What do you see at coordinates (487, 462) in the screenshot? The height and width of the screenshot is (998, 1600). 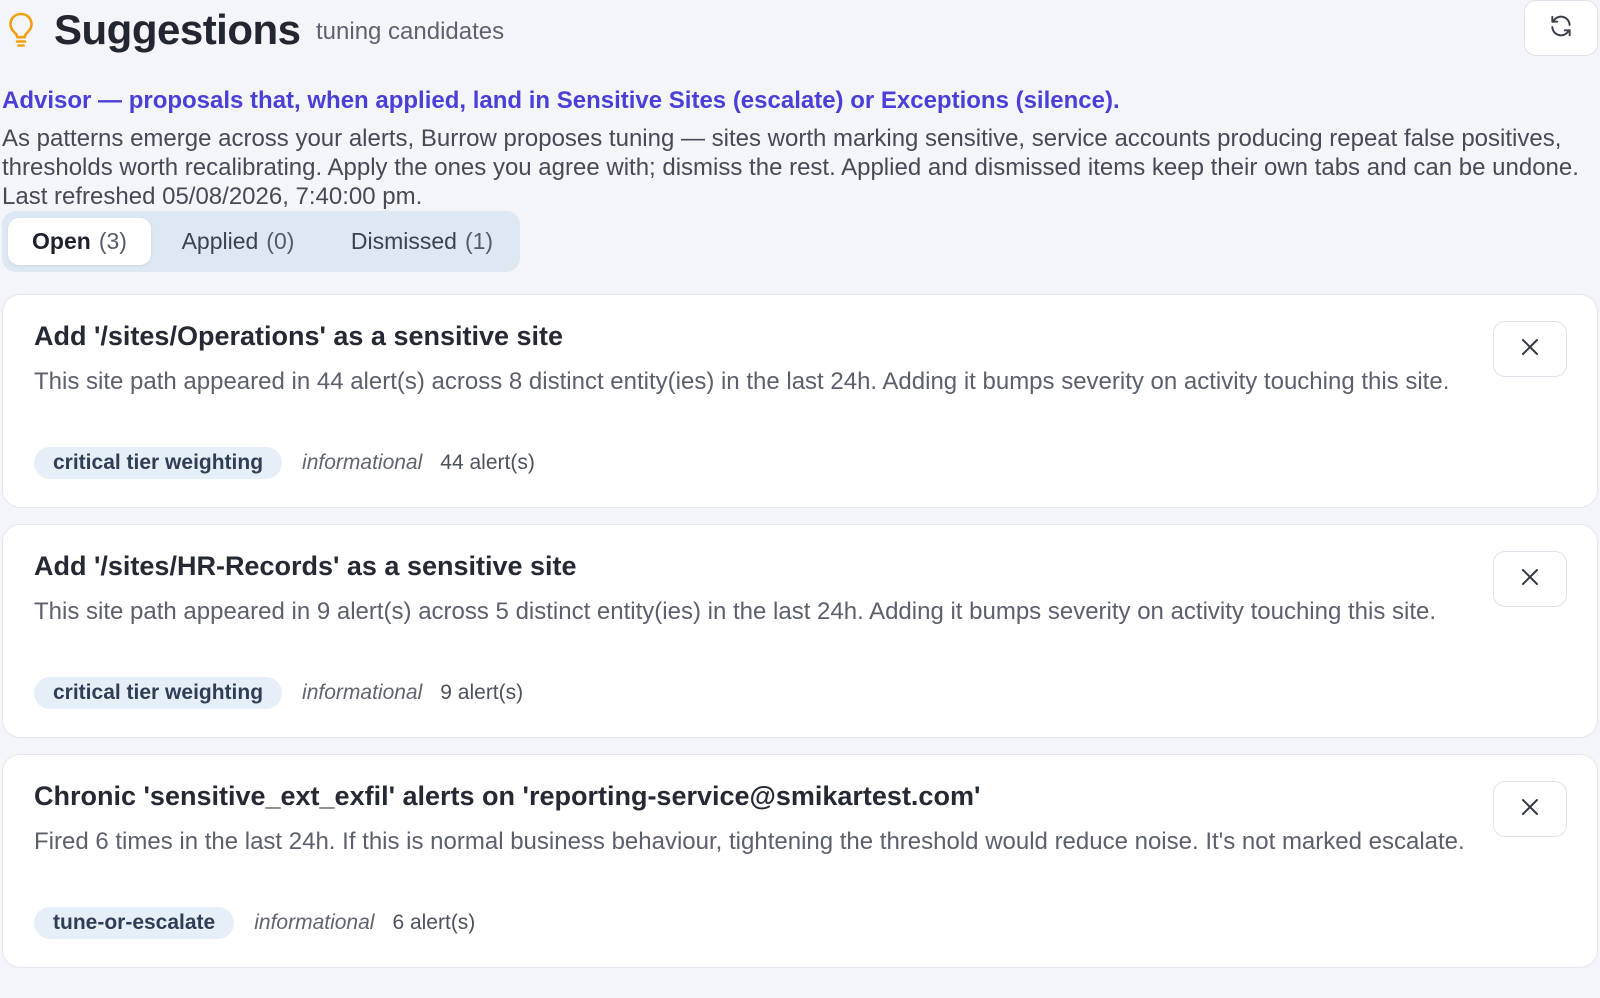 I see `alert-count: 44 alert(s)` at bounding box center [487, 462].